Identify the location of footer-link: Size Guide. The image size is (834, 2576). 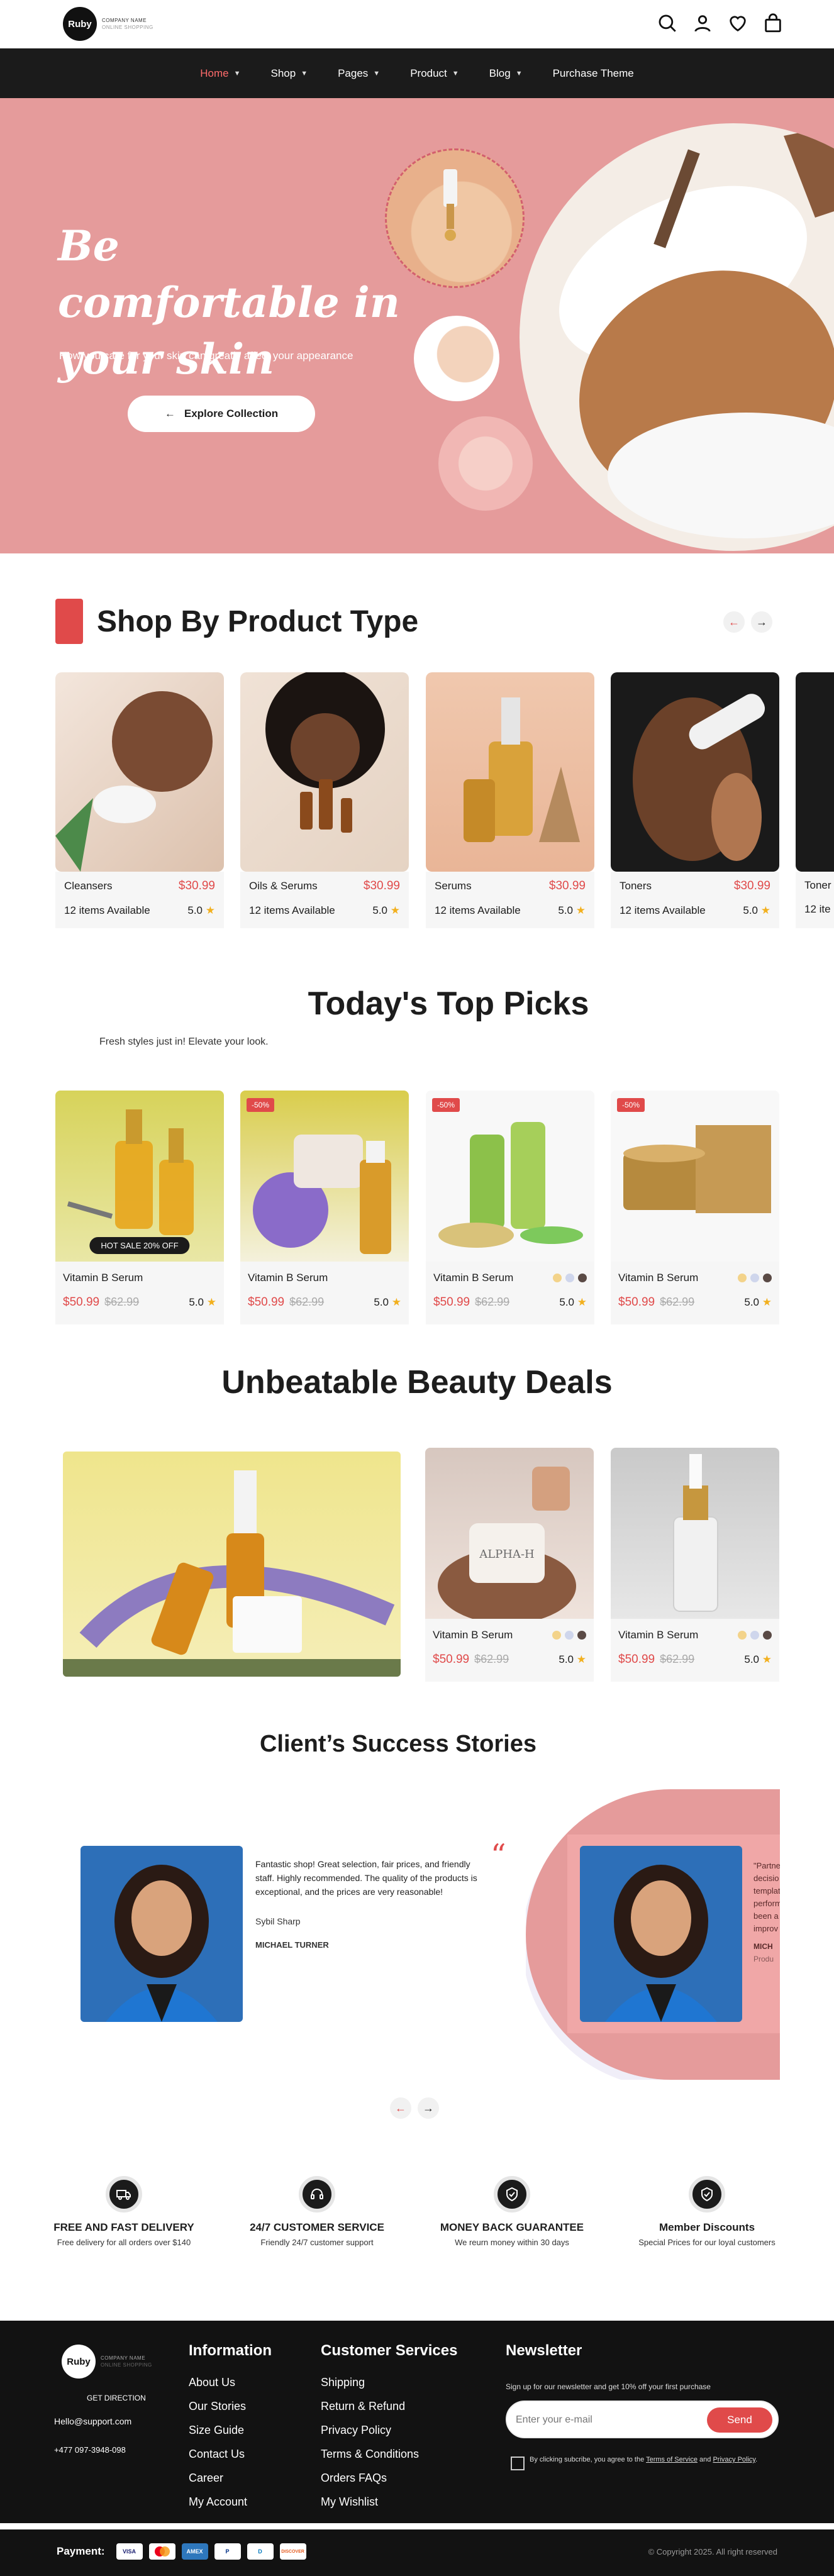
(218, 2430).